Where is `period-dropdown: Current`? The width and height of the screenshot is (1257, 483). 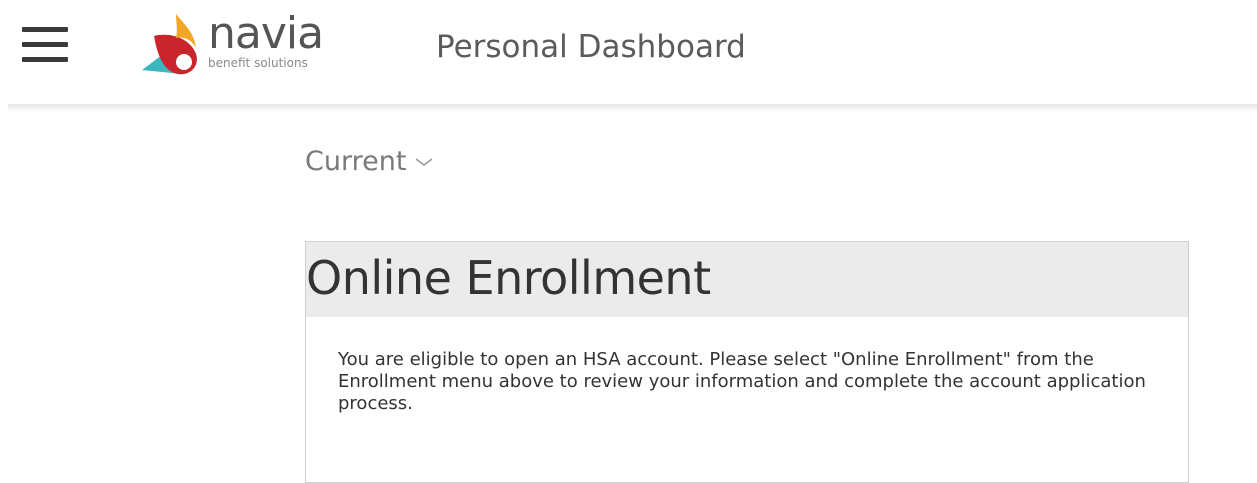 period-dropdown: Current is located at coordinates (369, 162).